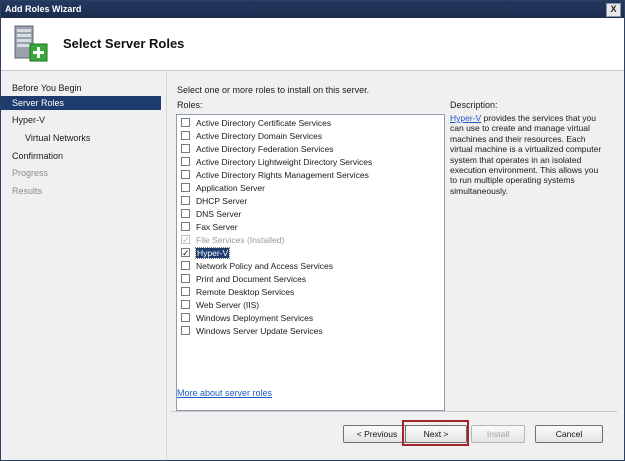 The image size is (625, 461). What do you see at coordinates (219, 214) in the screenshot?
I see `role-label: DNS Server` at bounding box center [219, 214].